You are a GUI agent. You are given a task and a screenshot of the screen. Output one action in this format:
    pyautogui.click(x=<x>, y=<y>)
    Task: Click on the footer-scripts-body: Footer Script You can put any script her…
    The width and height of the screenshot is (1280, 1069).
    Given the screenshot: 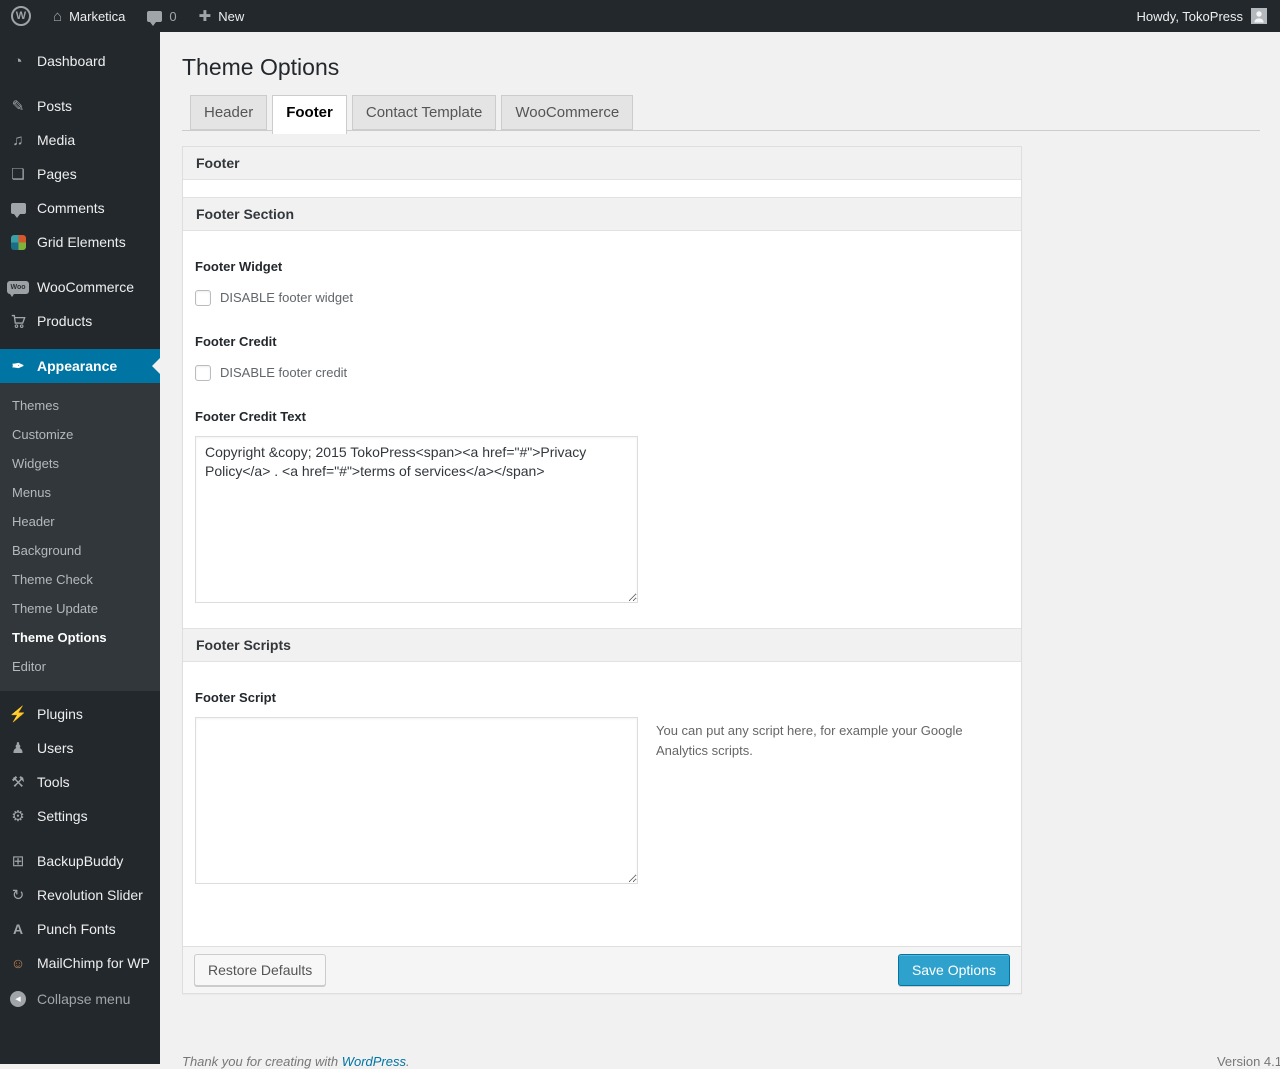 What is the action you would take?
    pyautogui.click(x=602, y=787)
    